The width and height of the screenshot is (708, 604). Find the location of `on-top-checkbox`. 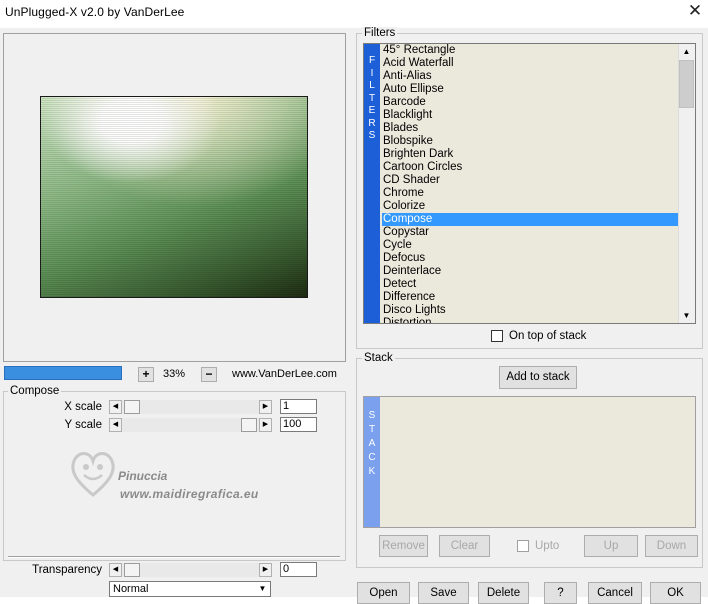

on-top-checkbox is located at coordinates (497, 336).